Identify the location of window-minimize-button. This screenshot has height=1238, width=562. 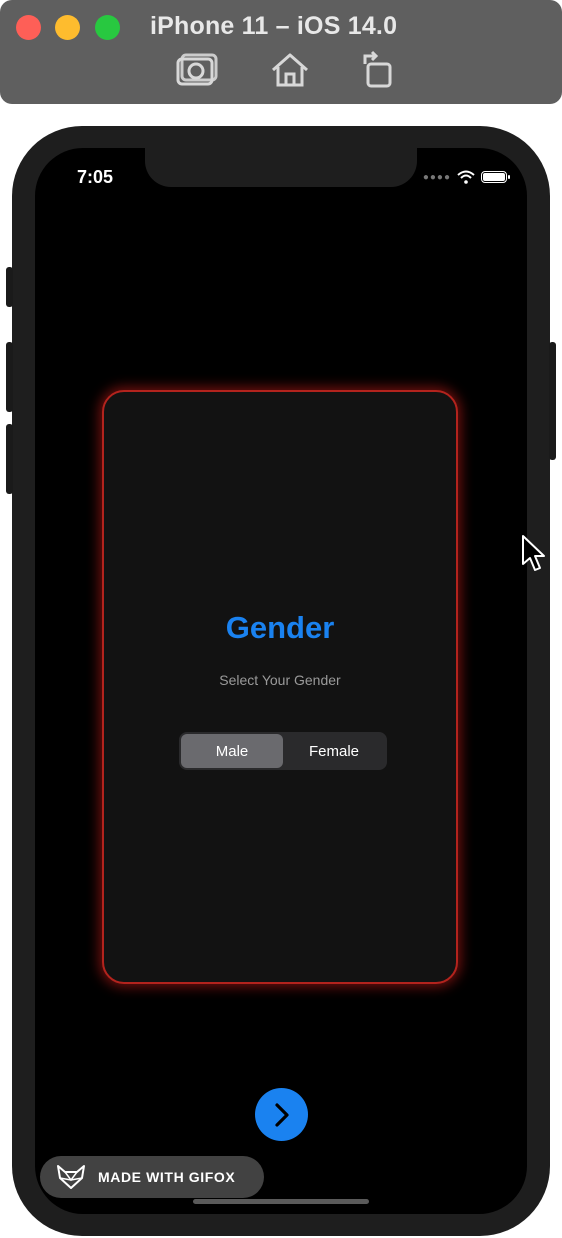
(67, 27).